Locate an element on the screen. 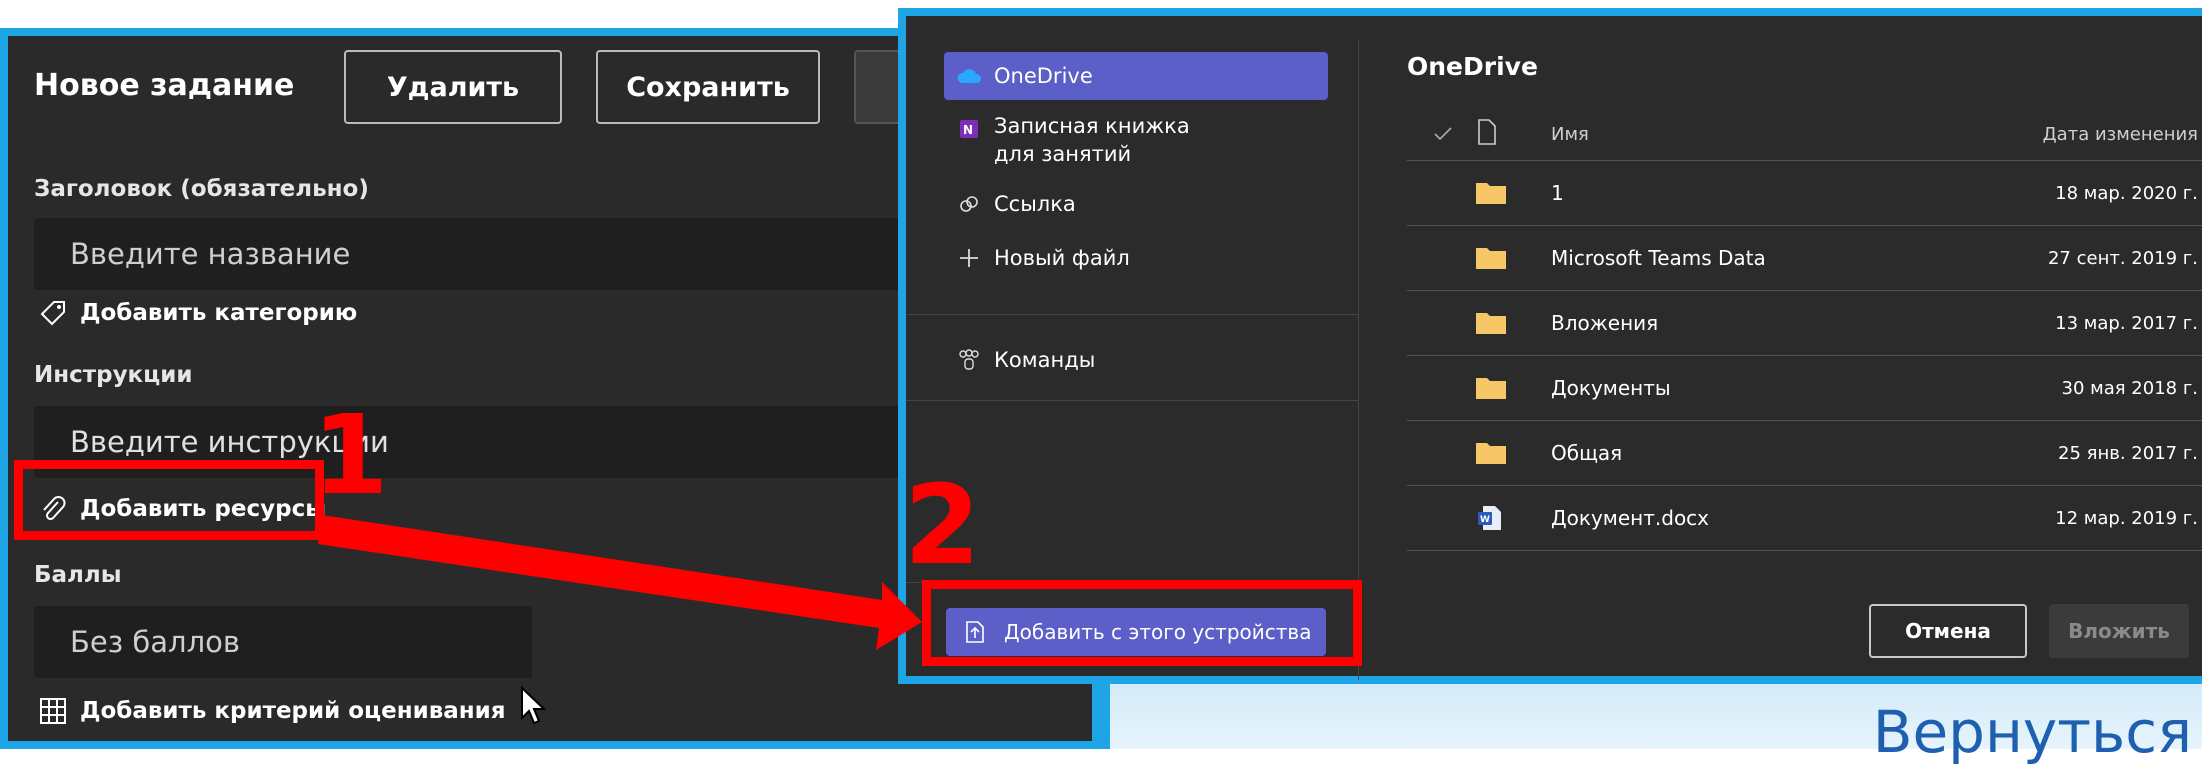  annotation-arrow is located at coordinates (620, 582).